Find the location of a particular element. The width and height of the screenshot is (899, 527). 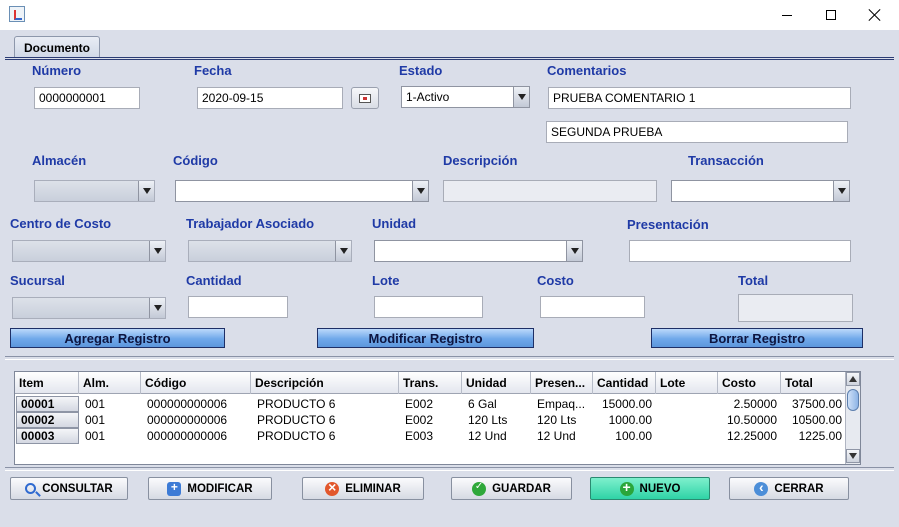

maximize-button is located at coordinates (831, 15).